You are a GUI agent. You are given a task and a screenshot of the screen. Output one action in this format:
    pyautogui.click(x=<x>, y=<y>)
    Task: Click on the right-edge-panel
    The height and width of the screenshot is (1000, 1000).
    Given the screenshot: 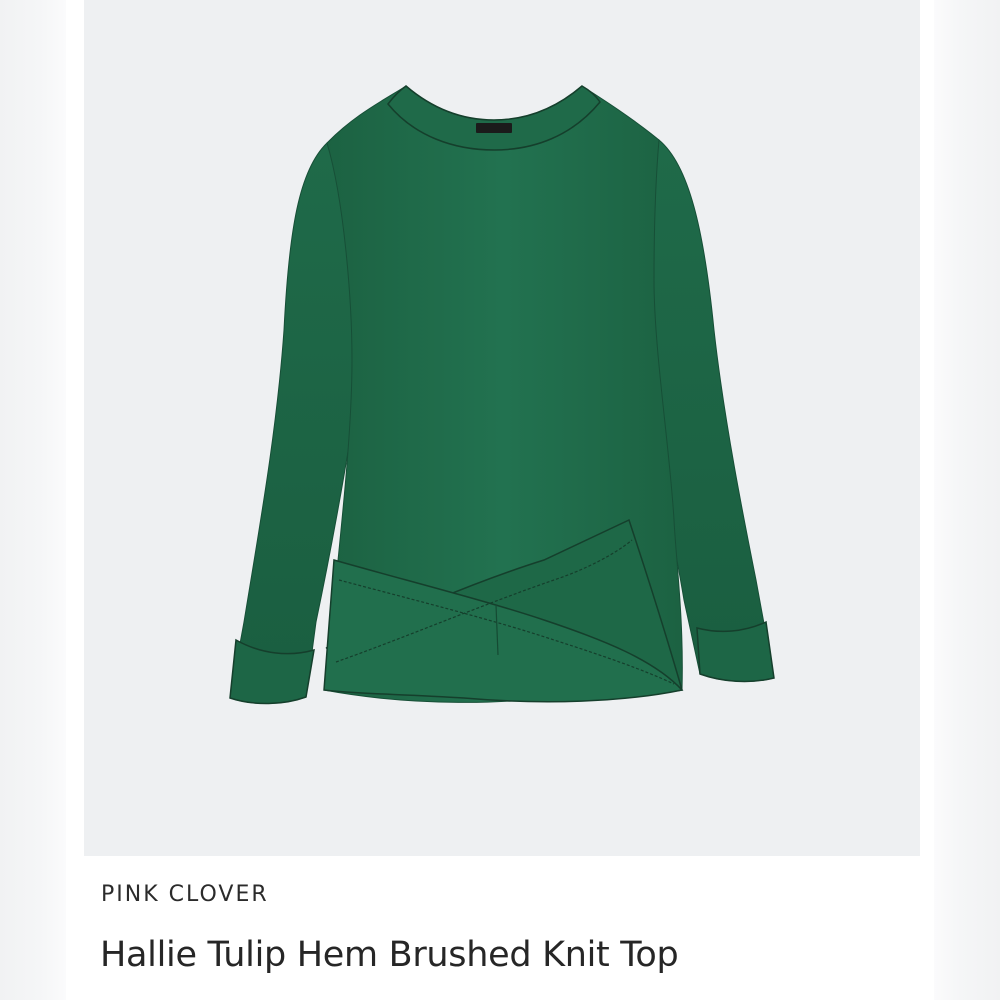 What is the action you would take?
    pyautogui.click(x=967, y=500)
    